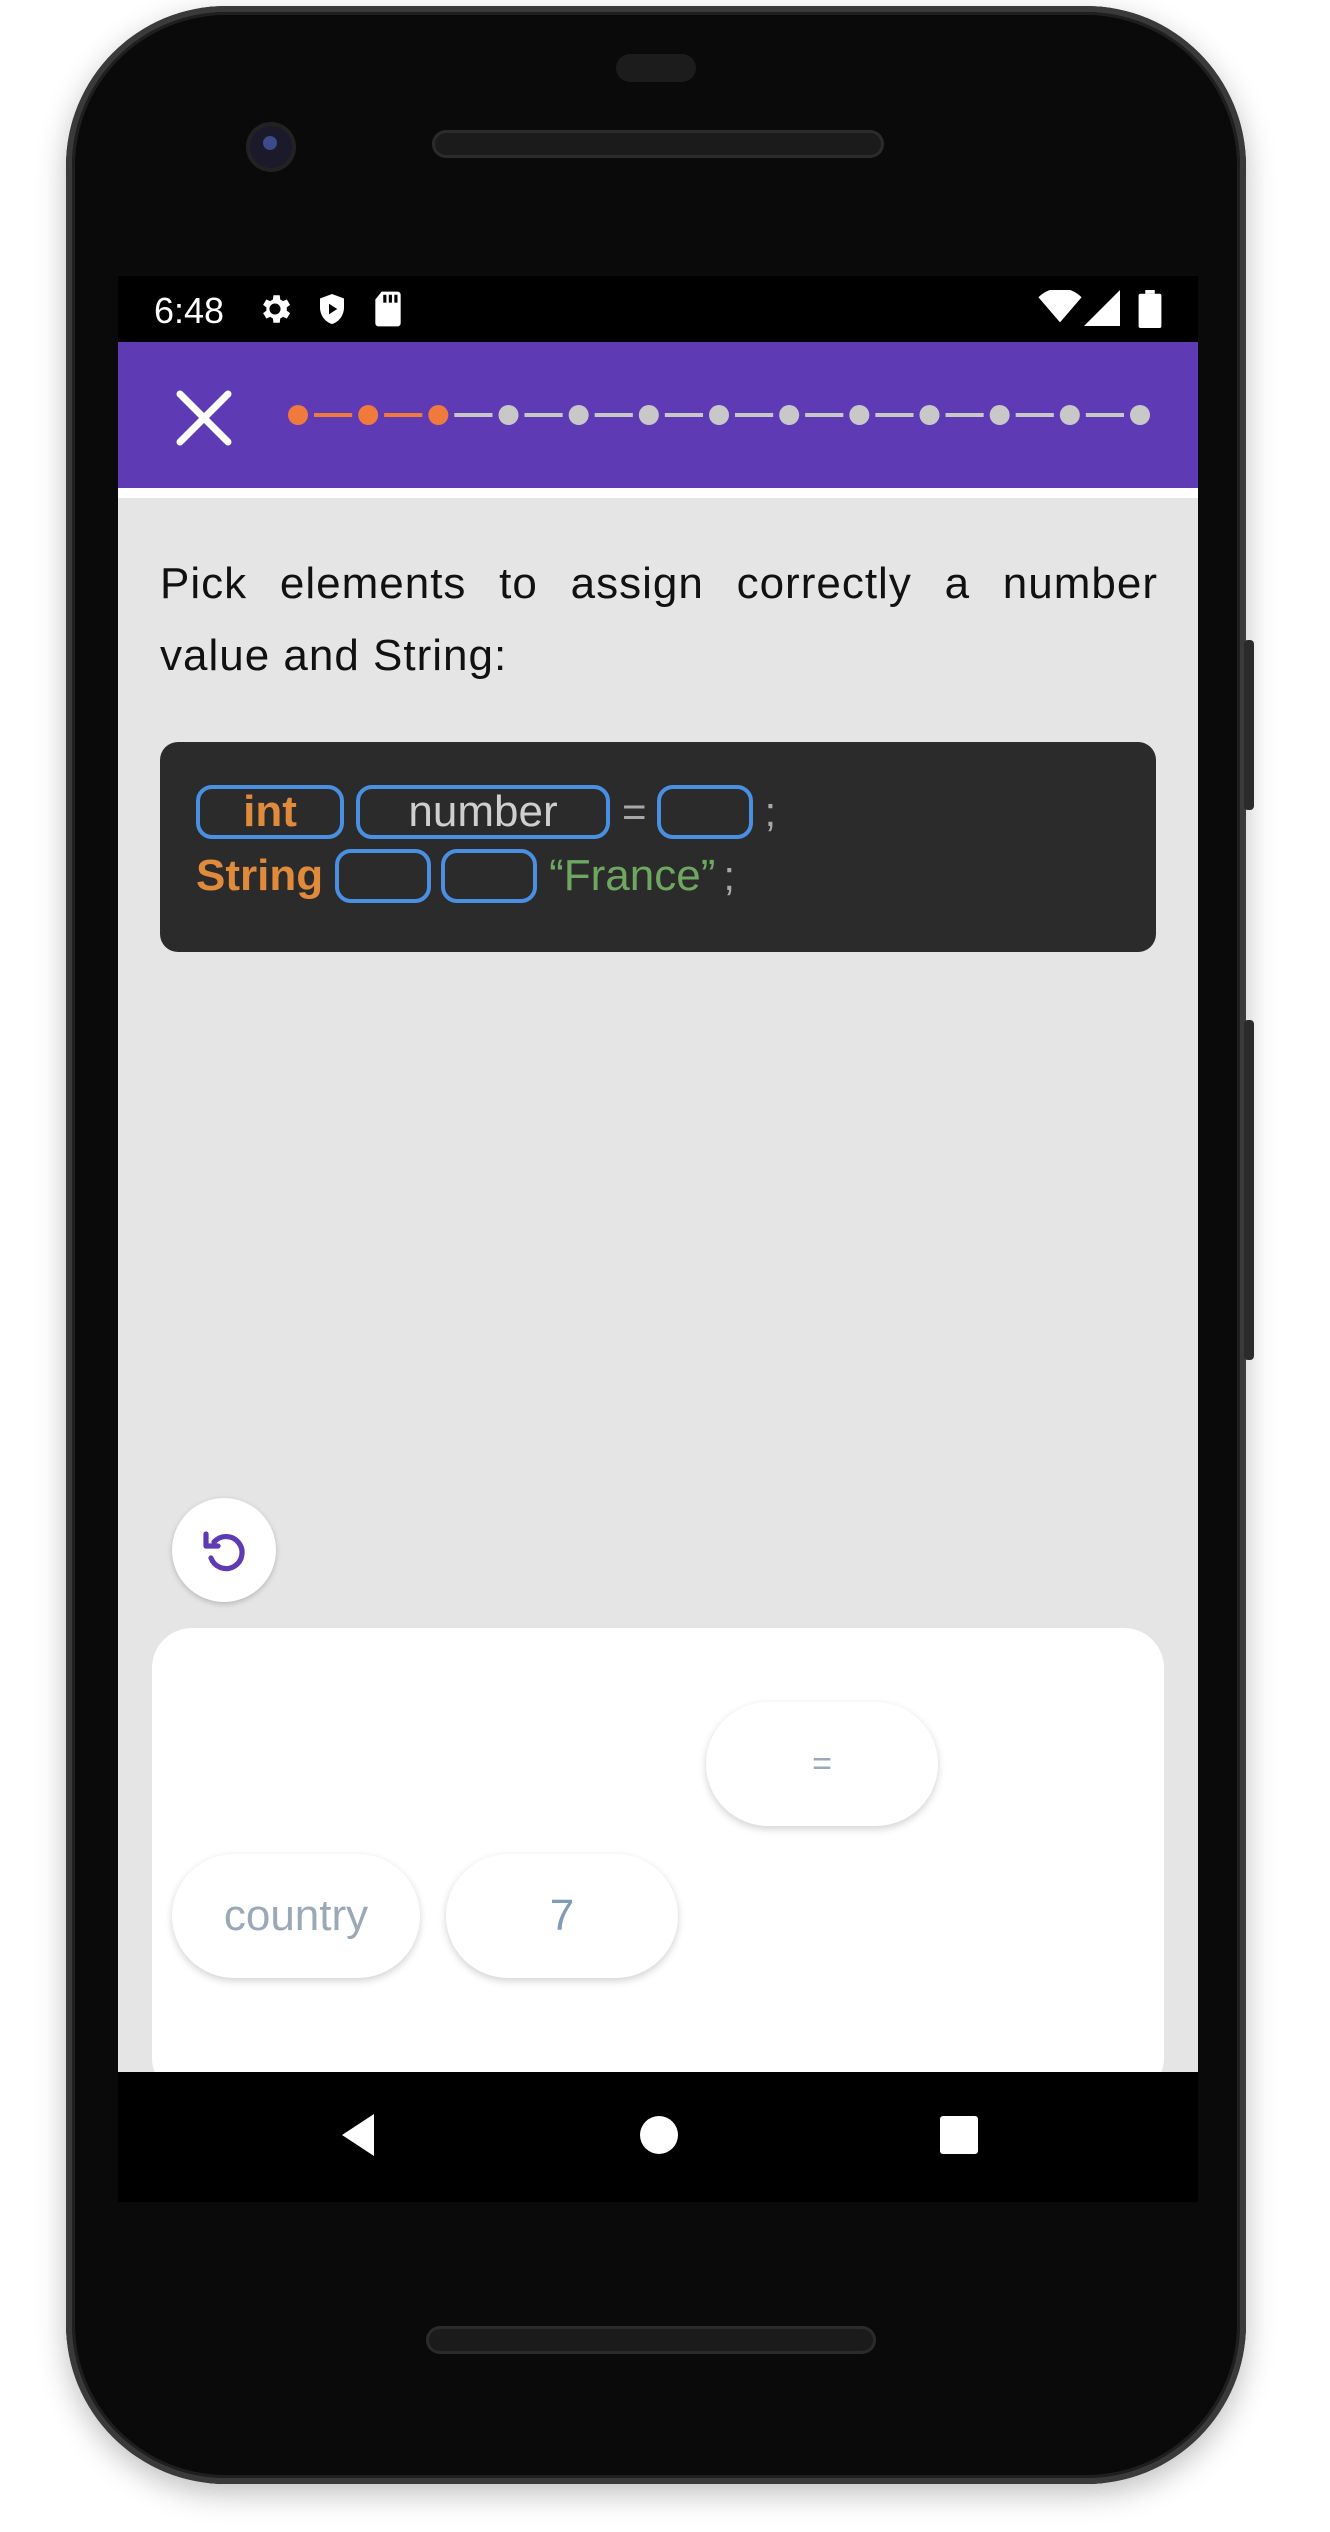 The image size is (1330, 2532). I want to click on lesson-progress, so click(719, 415).